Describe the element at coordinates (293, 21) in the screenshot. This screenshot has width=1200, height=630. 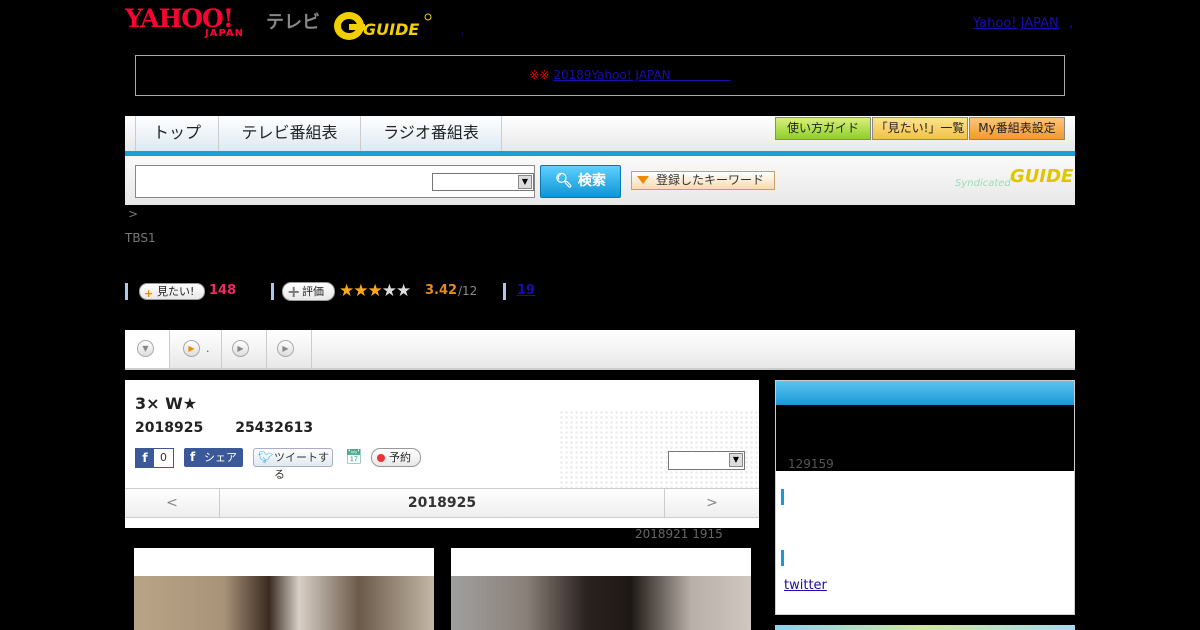
I see `tv-logo-text: テレビ` at that location.